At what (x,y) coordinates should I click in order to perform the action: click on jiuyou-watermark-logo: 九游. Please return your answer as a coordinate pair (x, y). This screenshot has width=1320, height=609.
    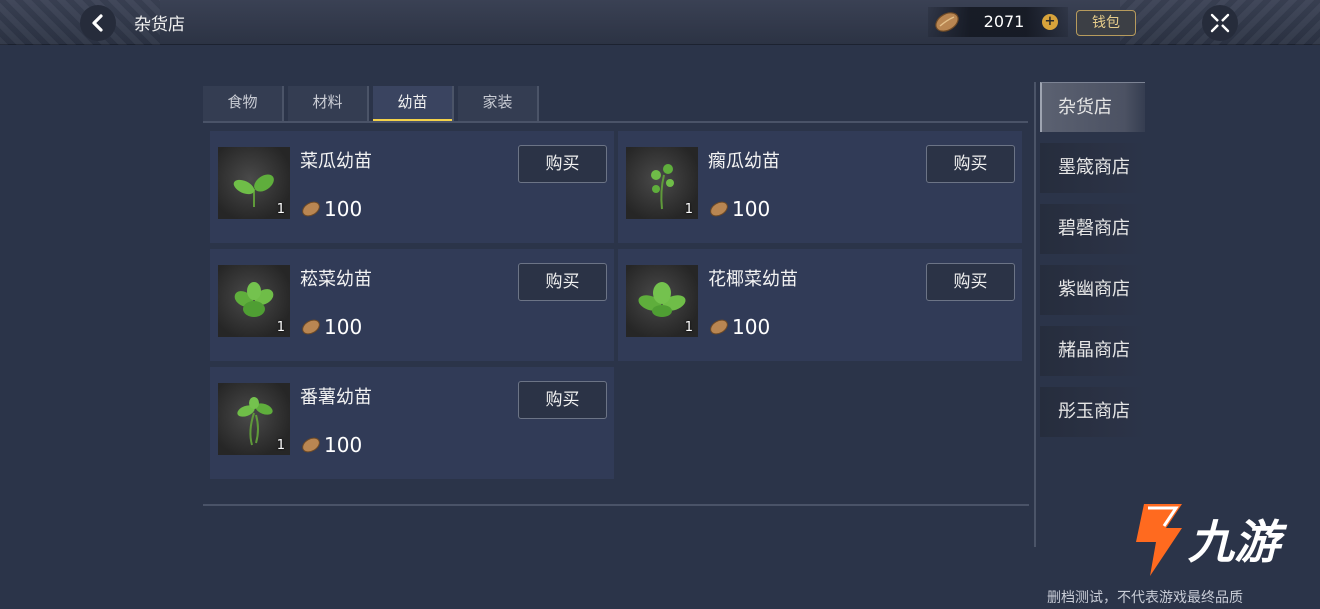
    Looking at the image, I should click on (1212, 540).